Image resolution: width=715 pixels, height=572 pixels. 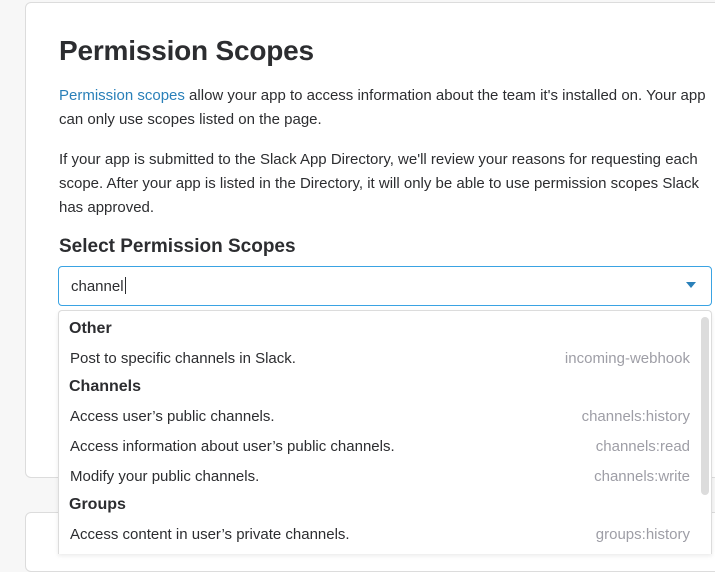 What do you see at coordinates (642, 534) in the screenshot?
I see `option-scope: groups:history` at bounding box center [642, 534].